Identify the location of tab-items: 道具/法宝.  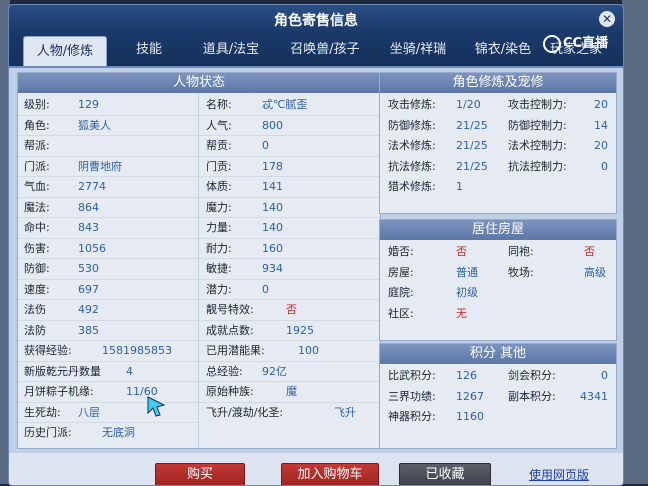
(231, 50).